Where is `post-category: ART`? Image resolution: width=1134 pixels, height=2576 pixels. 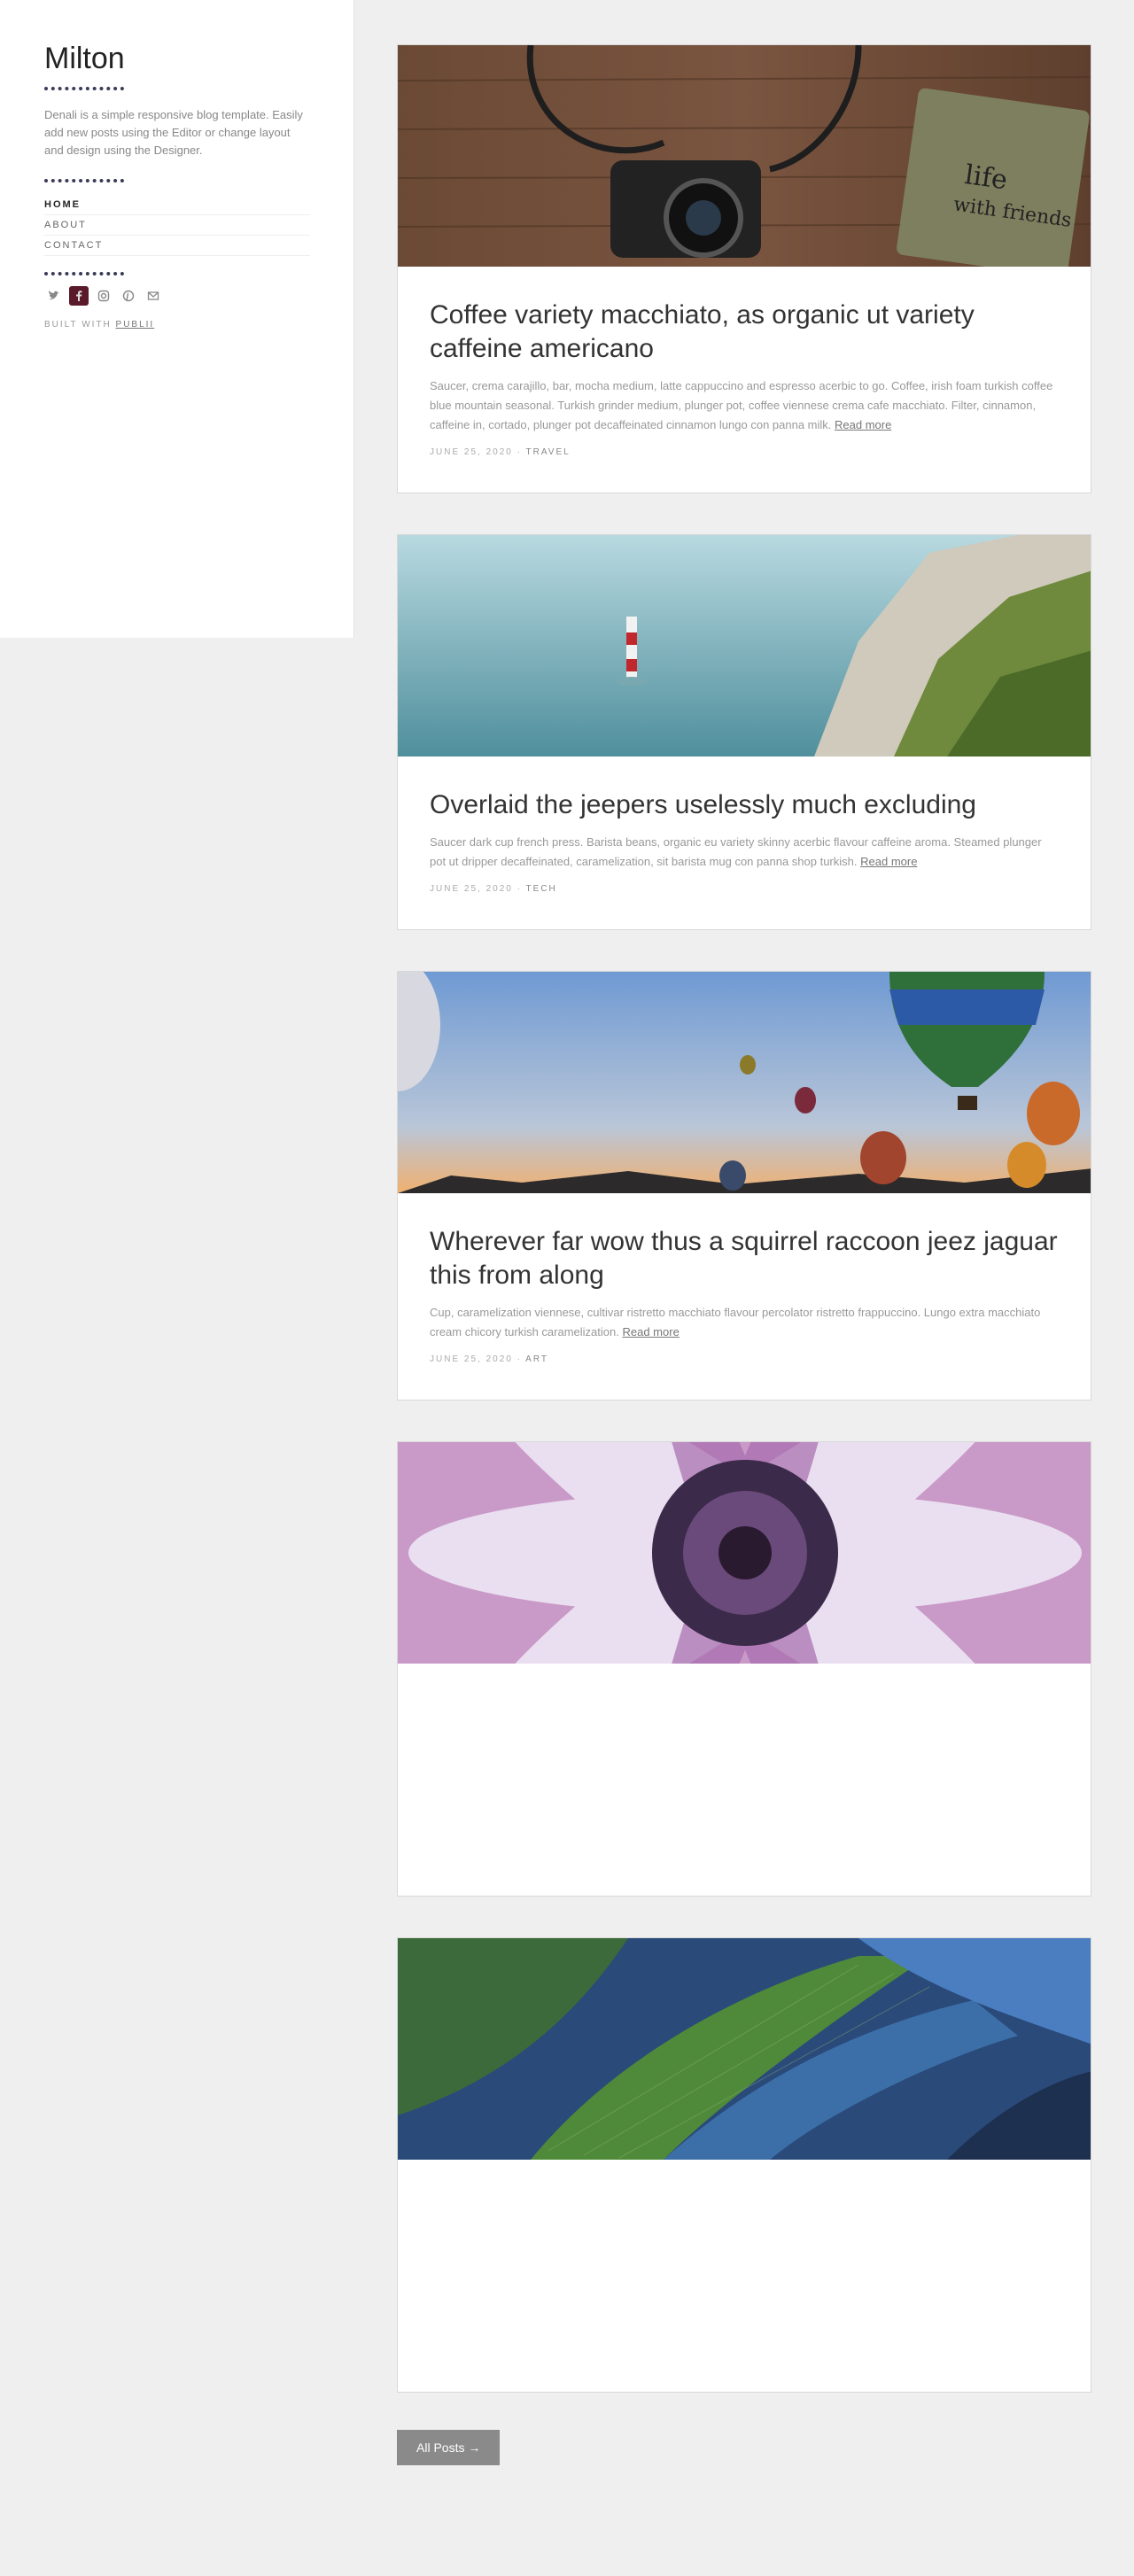 post-category: ART is located at coordinates (536, 1359).